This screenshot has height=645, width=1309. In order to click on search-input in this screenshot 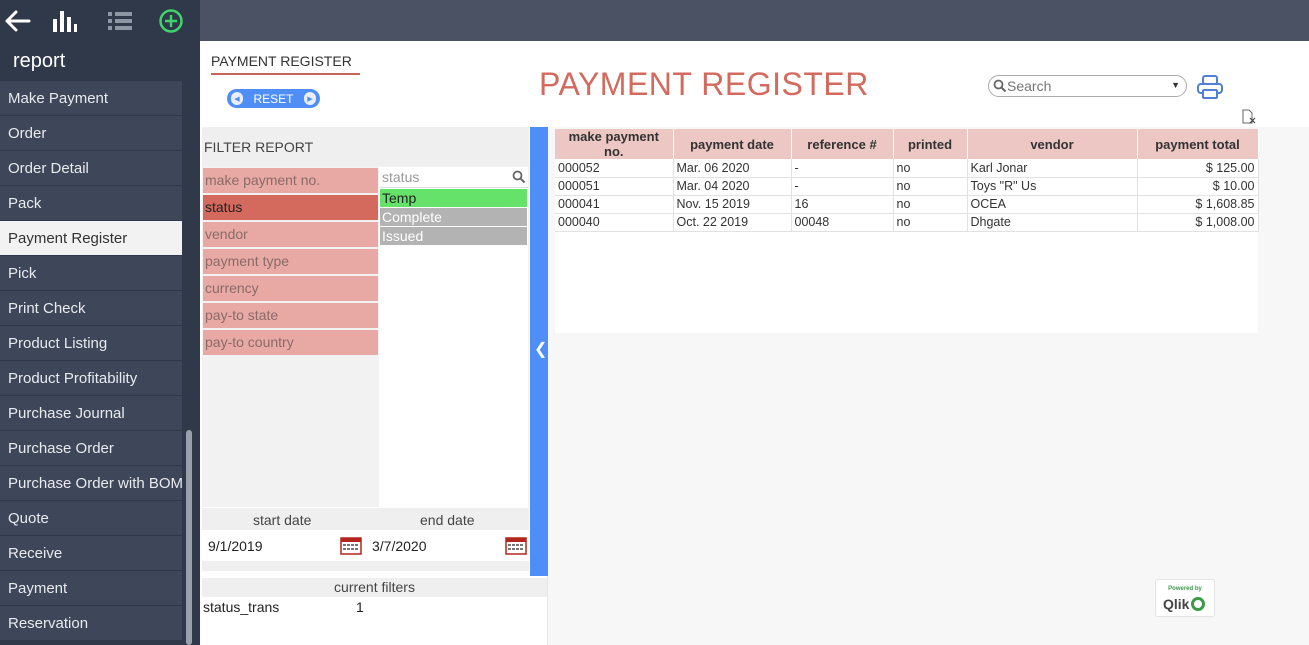, I will do `click(1087, 86)`.